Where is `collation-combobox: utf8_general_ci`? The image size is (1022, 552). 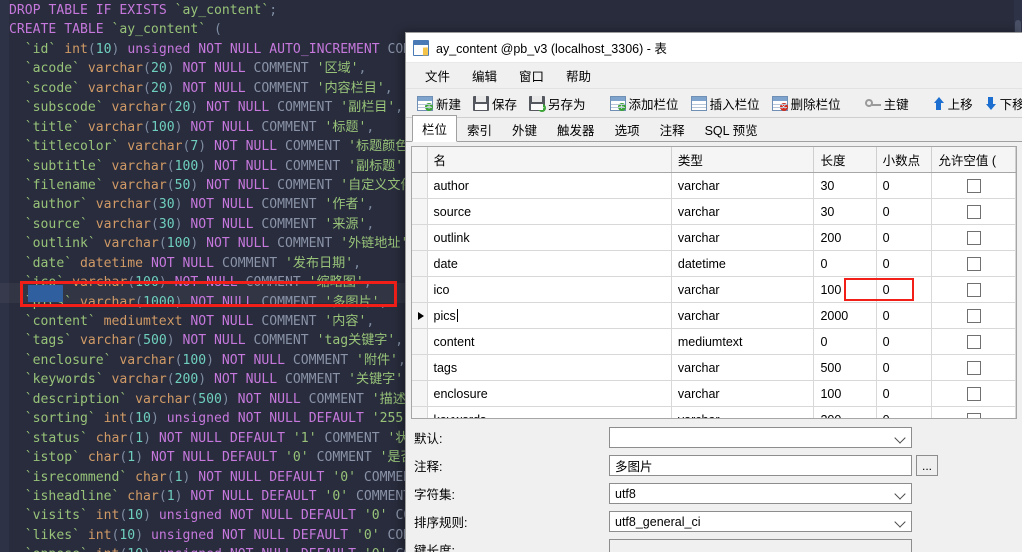 collation-combobox: utf8_general_ci is located at coordinates (760, 521).